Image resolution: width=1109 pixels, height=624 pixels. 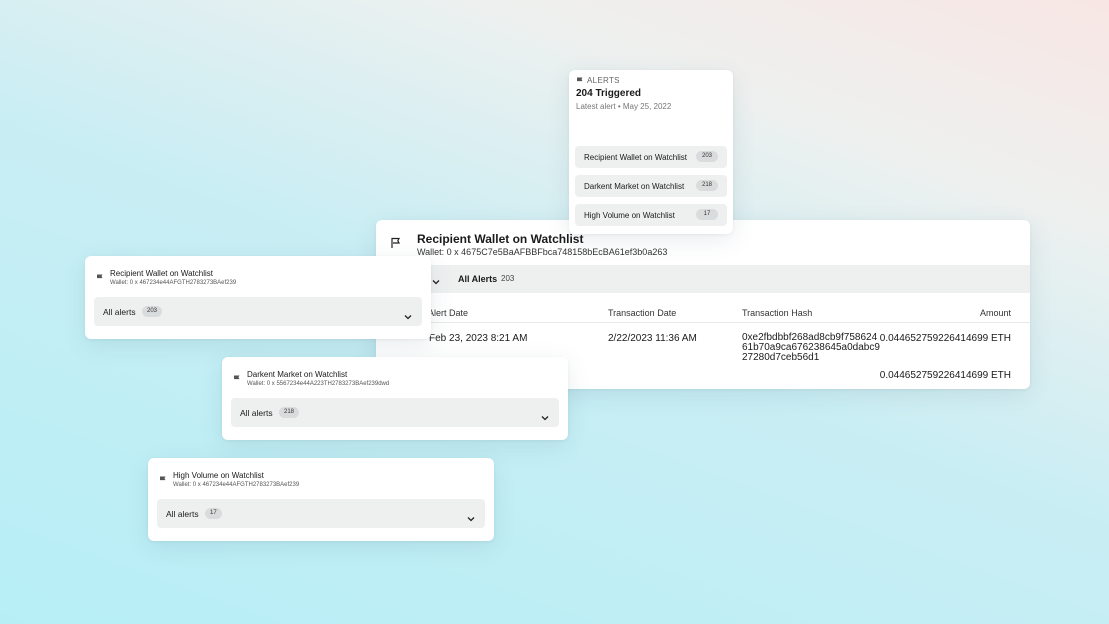 What do you see at coordinates (500, 239) in the screenshot?
I see `card-title: Recipient Wallet on Watchlist` at bounding box center [500, 239].